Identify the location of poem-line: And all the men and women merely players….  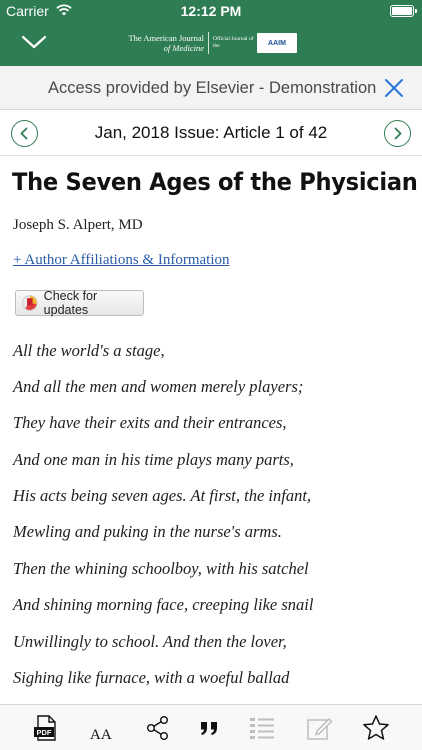
(158, 386).